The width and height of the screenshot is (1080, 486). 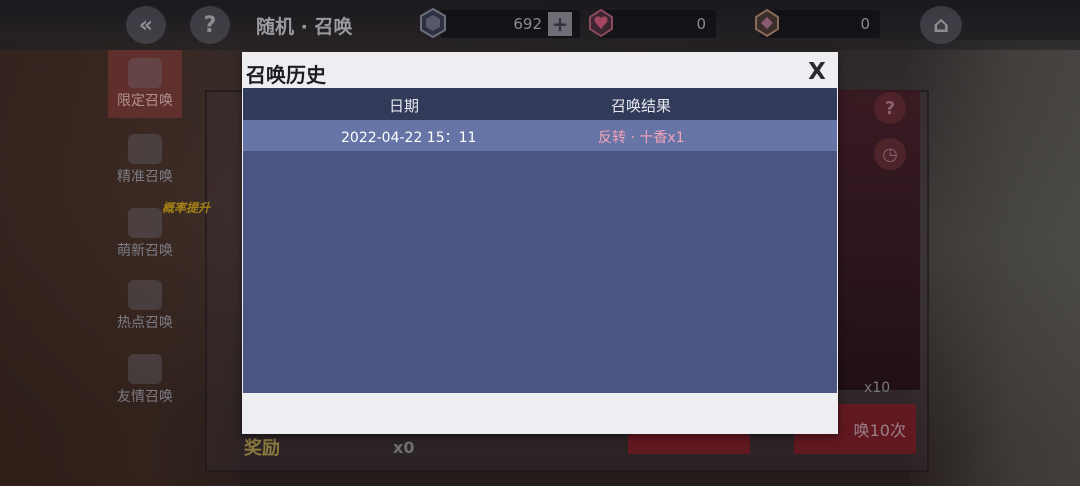 I want to click on sidebar-item-friendship: 友情召唤, so click(x=145, y=380).